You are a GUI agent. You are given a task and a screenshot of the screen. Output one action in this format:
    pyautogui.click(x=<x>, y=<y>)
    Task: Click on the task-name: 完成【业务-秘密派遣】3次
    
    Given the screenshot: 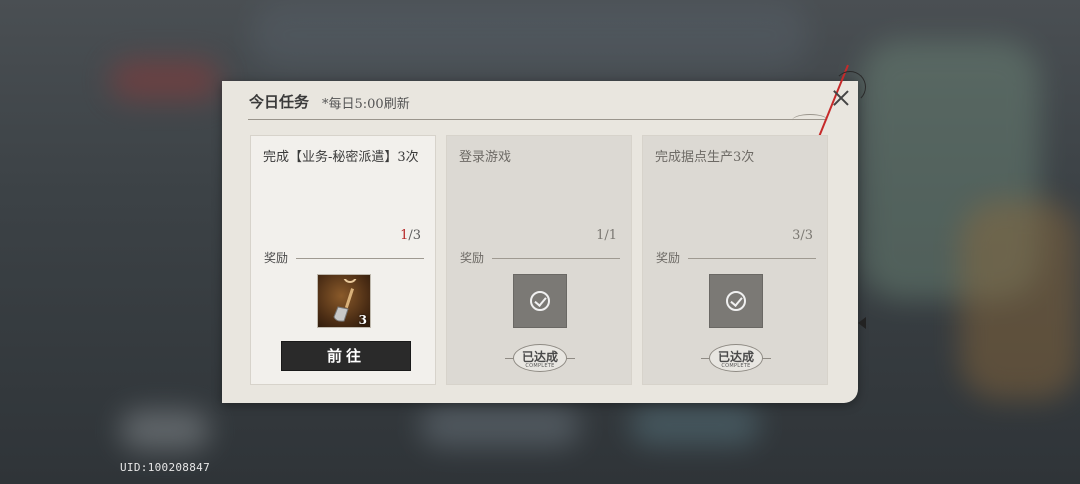 What is the action you would take?
    pyautogui.click(x=341, y=157)
    